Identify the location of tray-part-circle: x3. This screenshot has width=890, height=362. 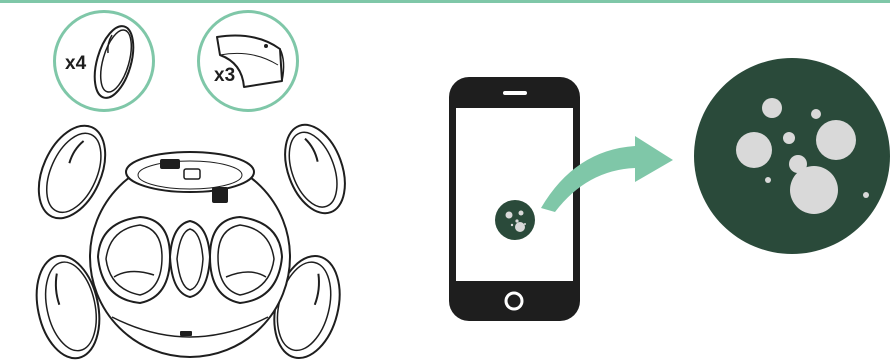
(248, 61).